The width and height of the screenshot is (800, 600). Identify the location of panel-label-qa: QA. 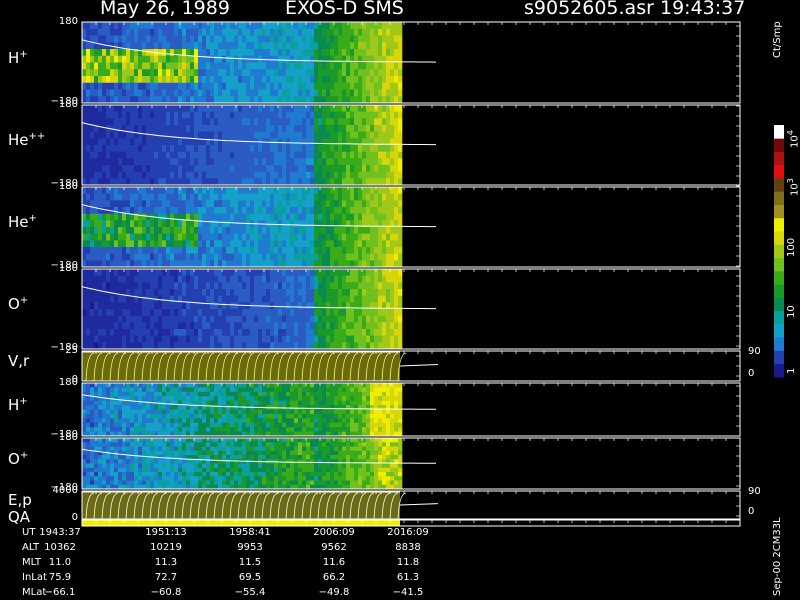
(19, 517).